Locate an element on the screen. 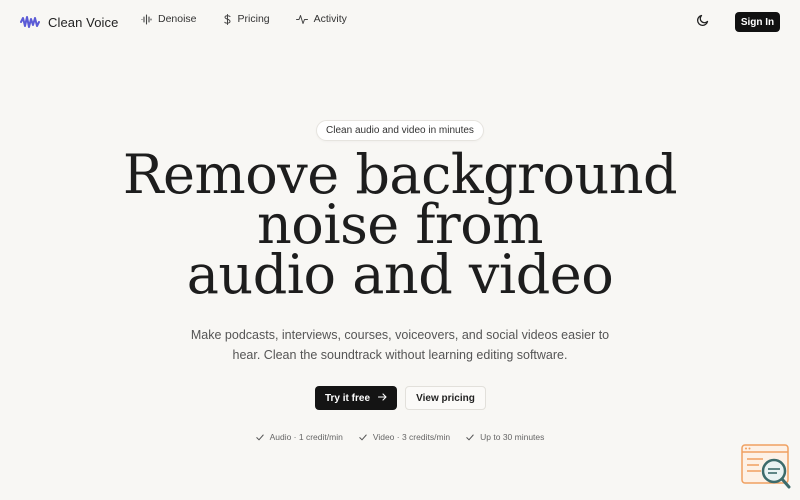 This screenshot has height=500, width=800. hero-badge: Clean audio and video in minutes is located at coordinates (400, 130).